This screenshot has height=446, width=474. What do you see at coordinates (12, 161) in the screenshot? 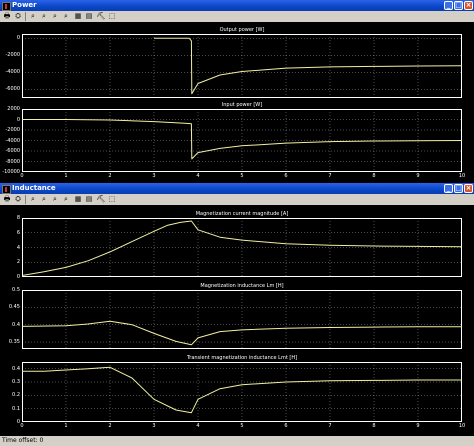
I see `y-tick-label: -8000` at bounding box center [12, 161].